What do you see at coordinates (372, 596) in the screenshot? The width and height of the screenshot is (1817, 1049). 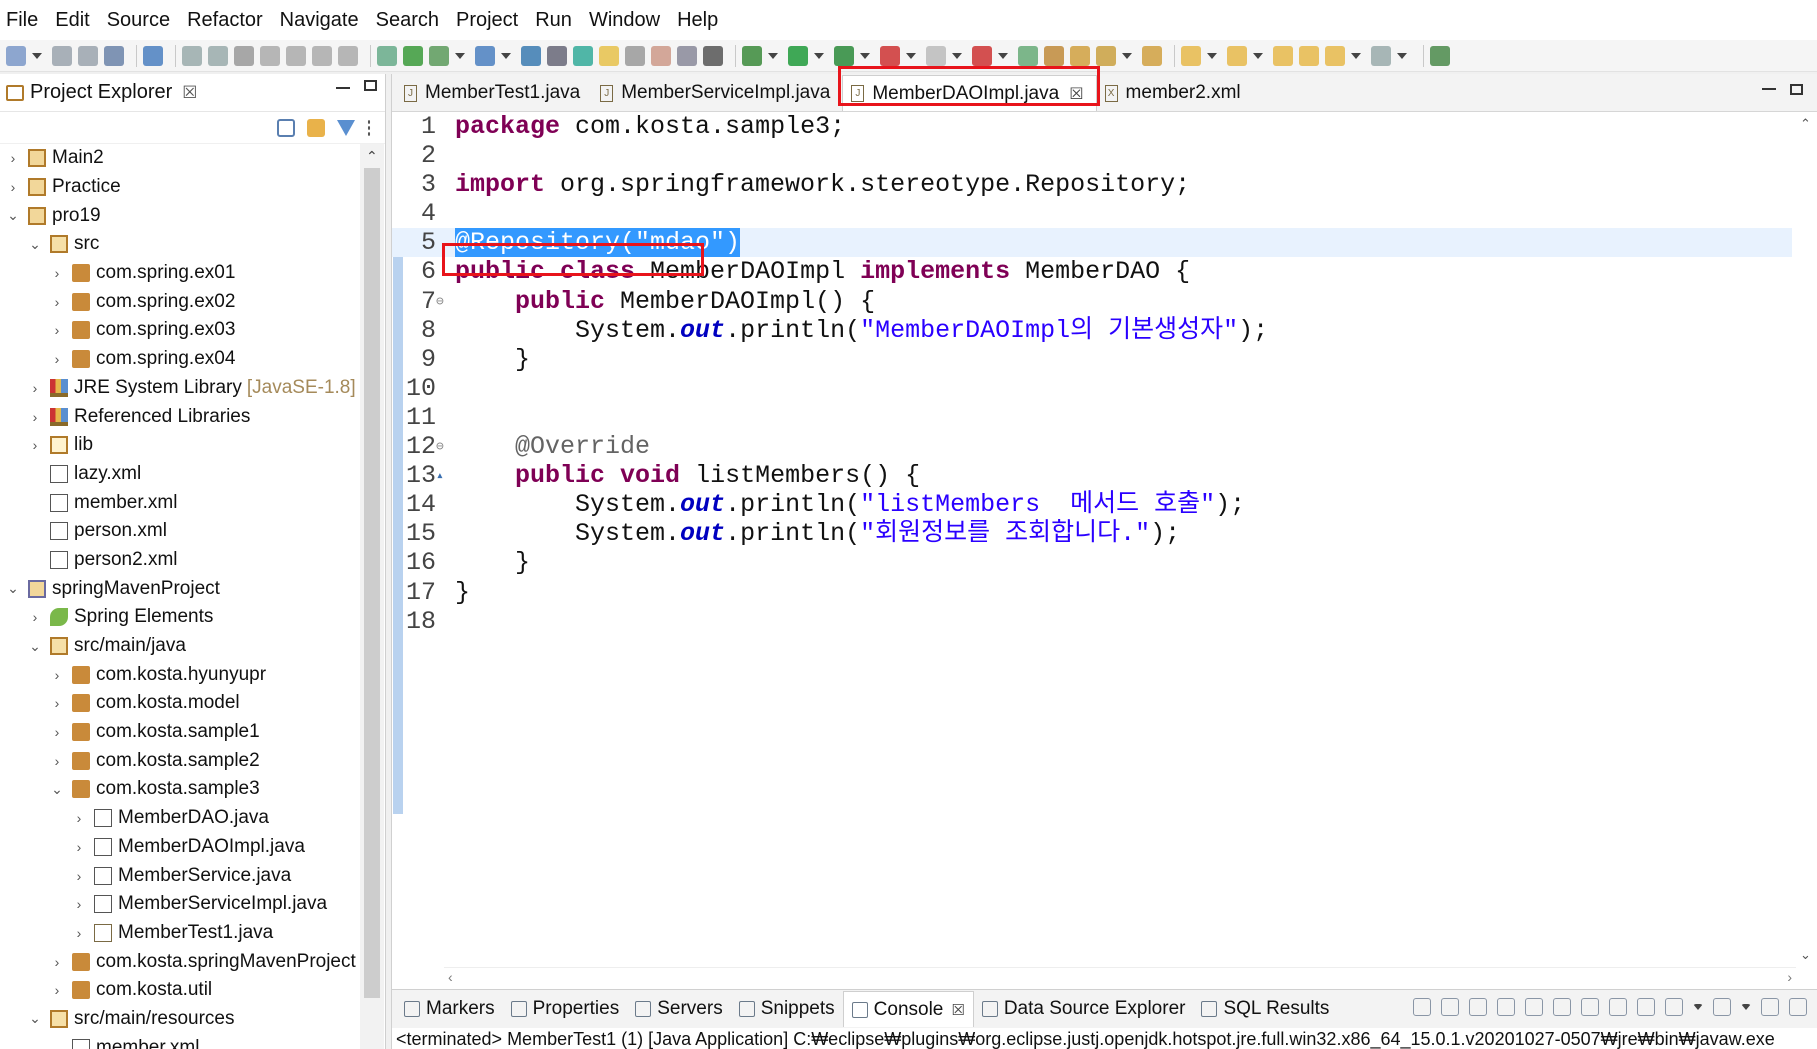 I see `explorer-scrollbar: ⌃` at bounding box center [372, 596].